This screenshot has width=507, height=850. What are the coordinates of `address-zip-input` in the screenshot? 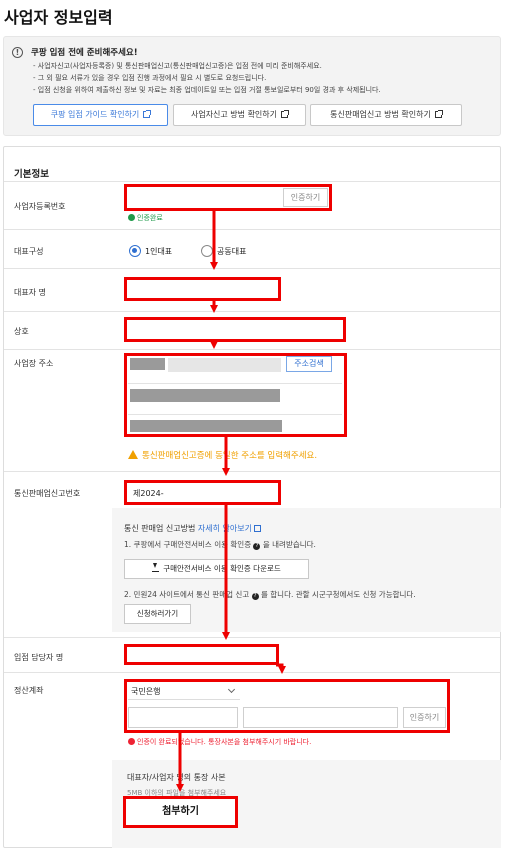 It's located at (147, 364).